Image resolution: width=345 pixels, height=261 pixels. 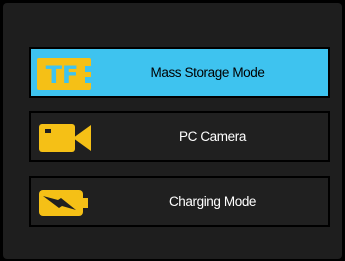 I want to click on tf-card-label: TF, so click(x=62, y=75).